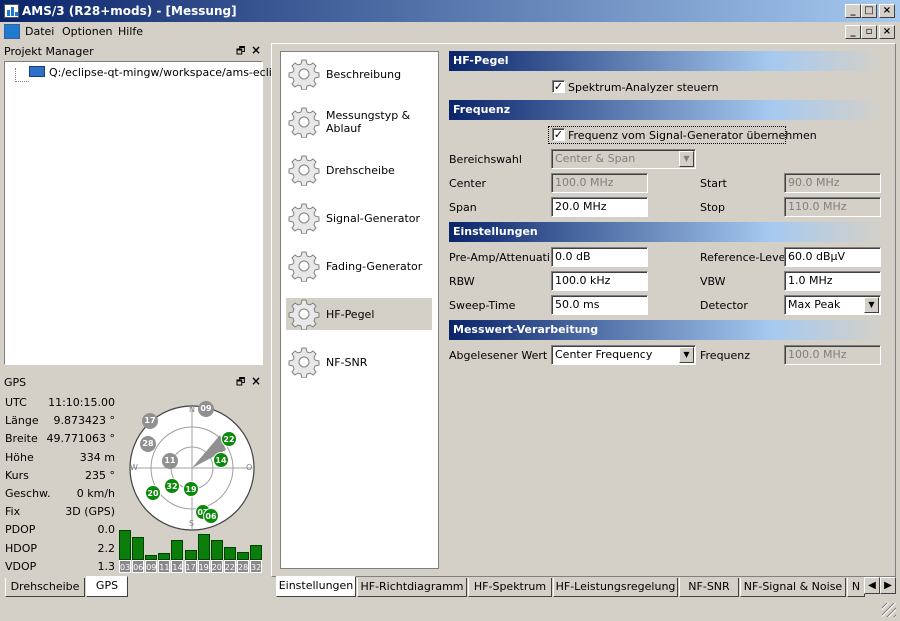  I want to click on bereichswahl-value: Center & Span, so click(595, 158).